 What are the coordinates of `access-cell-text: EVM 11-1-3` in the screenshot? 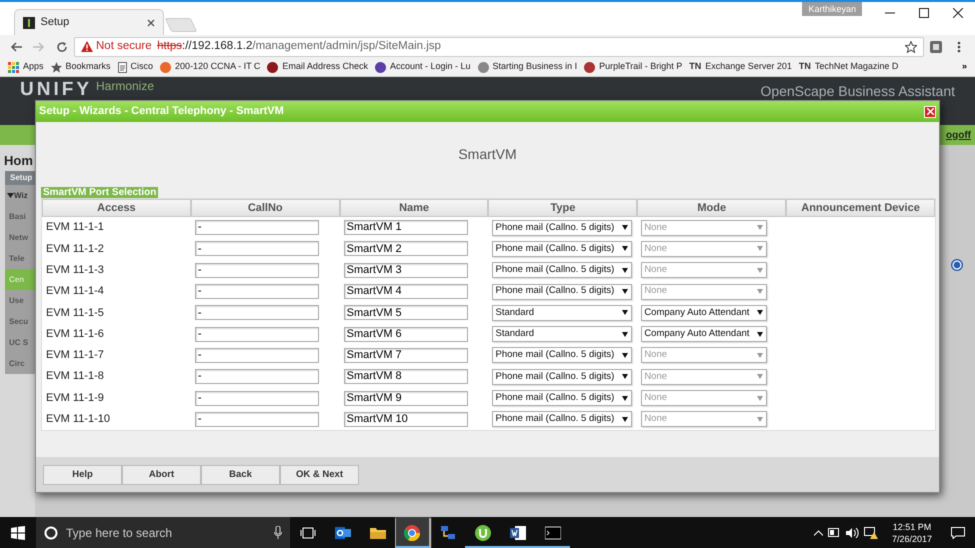 It's located at (75, 270).